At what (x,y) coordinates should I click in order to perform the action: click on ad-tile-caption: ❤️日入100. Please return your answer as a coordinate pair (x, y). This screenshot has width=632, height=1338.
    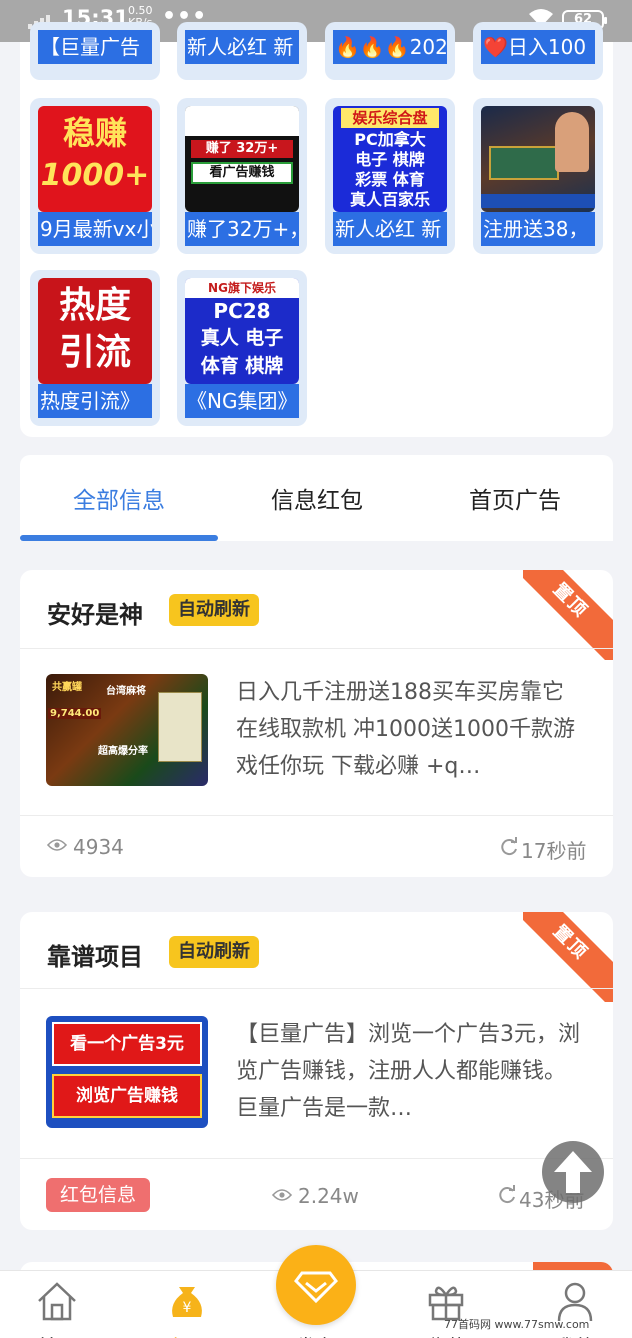
    Looking at the image, I should click on (538, 47).